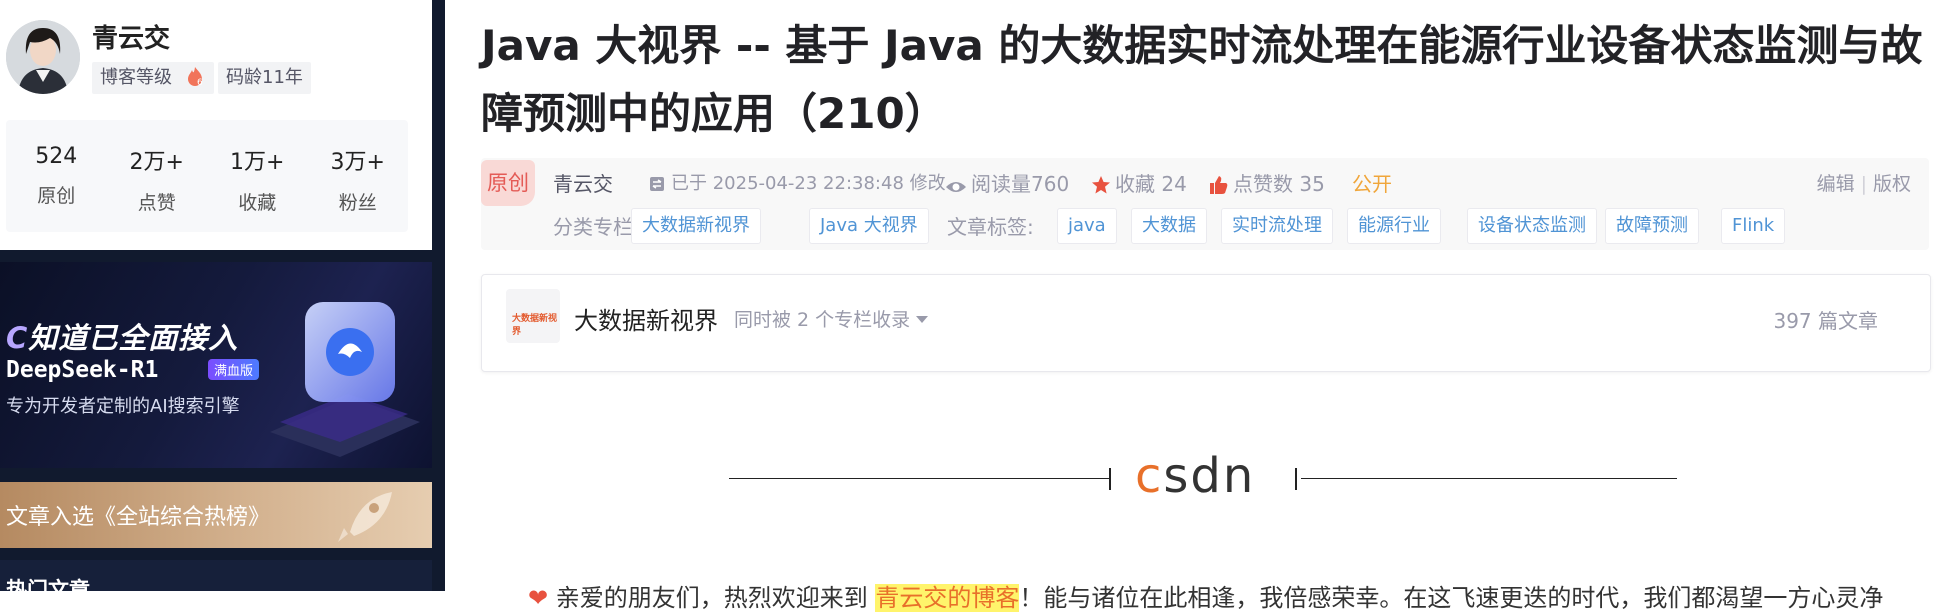 This screenshot has width=1952, height=613. What do you see at coordinates (1825, 321) in the screenshot?
I see `column-article-count: 397 篇文章` at bounding box center [1825, 321].